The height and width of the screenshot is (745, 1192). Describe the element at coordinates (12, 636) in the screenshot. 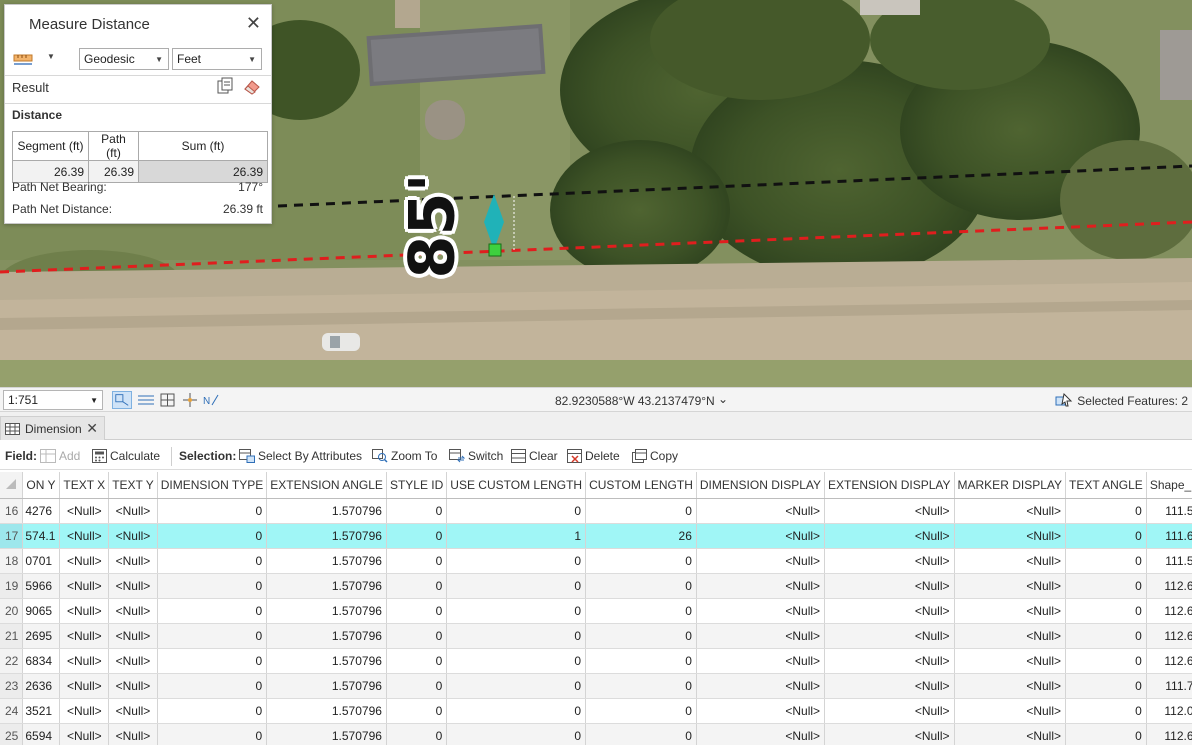

I see `row-number: 21` at that location.